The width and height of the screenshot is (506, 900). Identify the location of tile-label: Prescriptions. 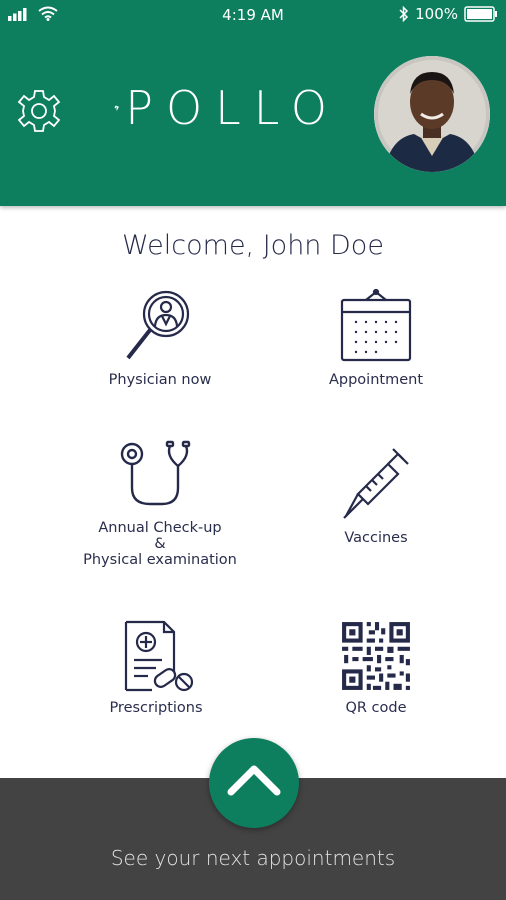
(156, 708).